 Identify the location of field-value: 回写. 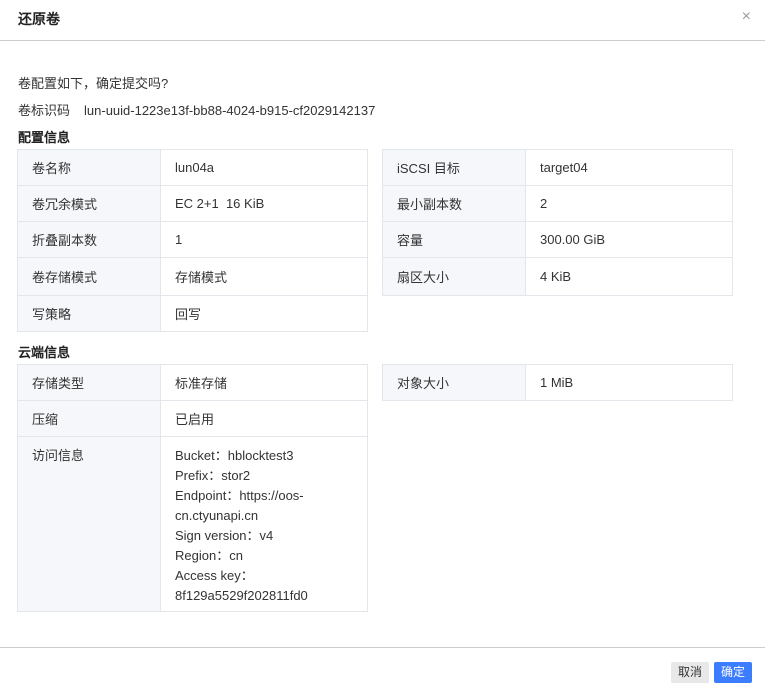
(264, 313).